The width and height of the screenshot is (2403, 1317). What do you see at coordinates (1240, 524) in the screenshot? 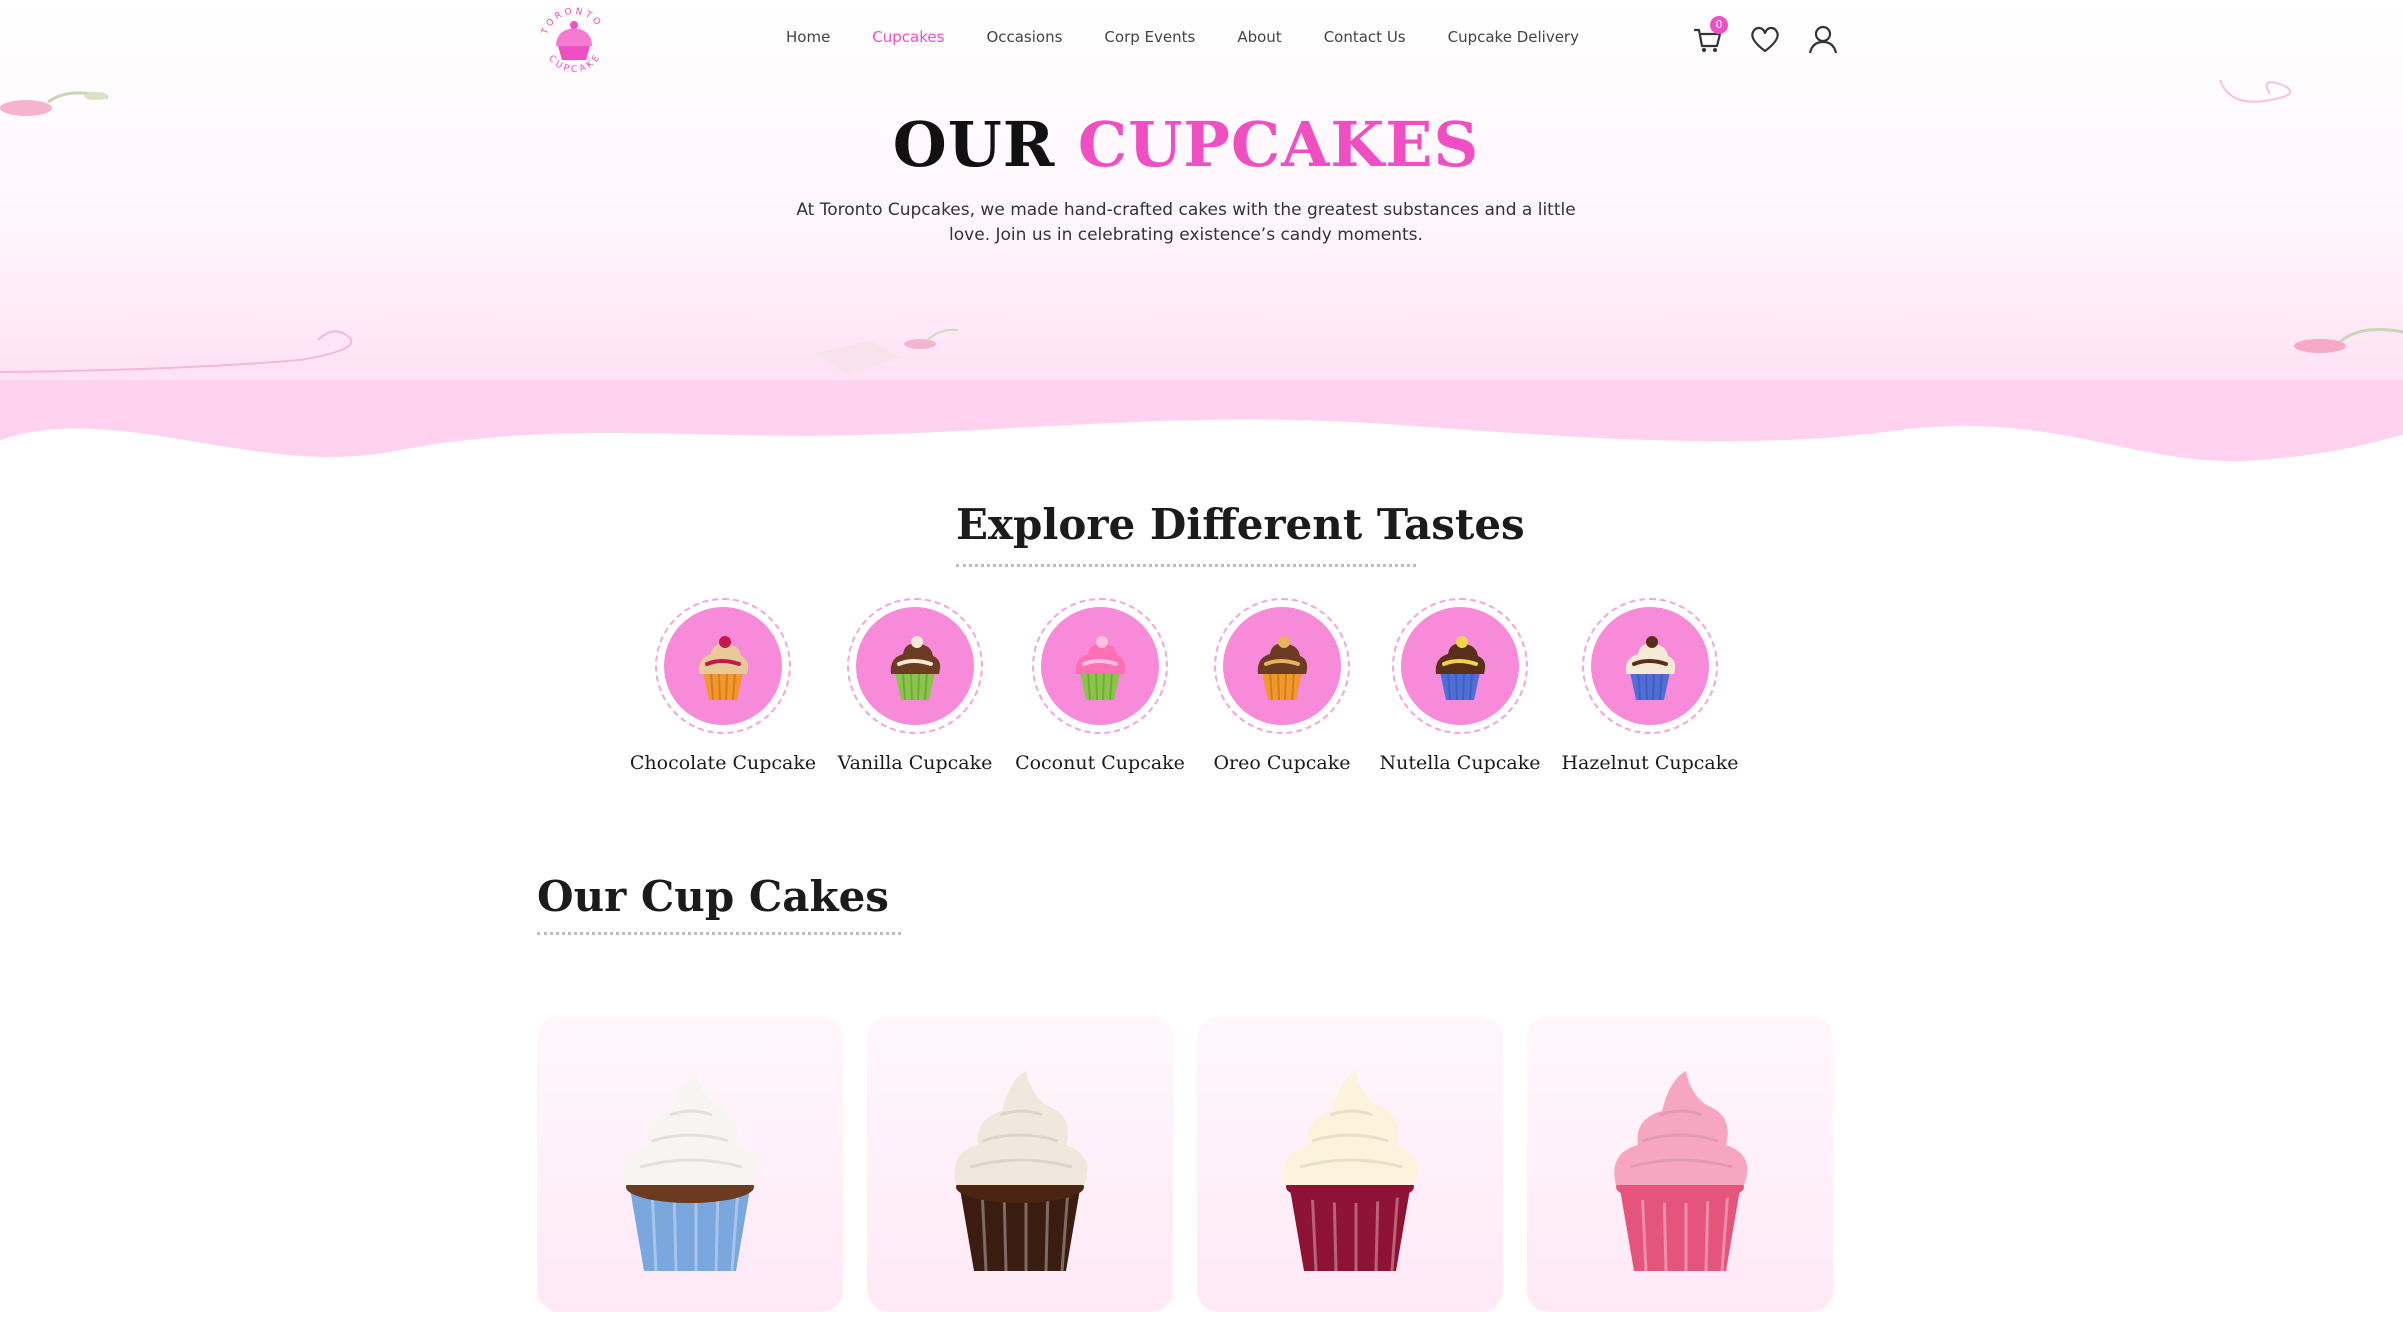
I see `explore-title: Explore Different Tastes` at bounding box center [1240, 524].